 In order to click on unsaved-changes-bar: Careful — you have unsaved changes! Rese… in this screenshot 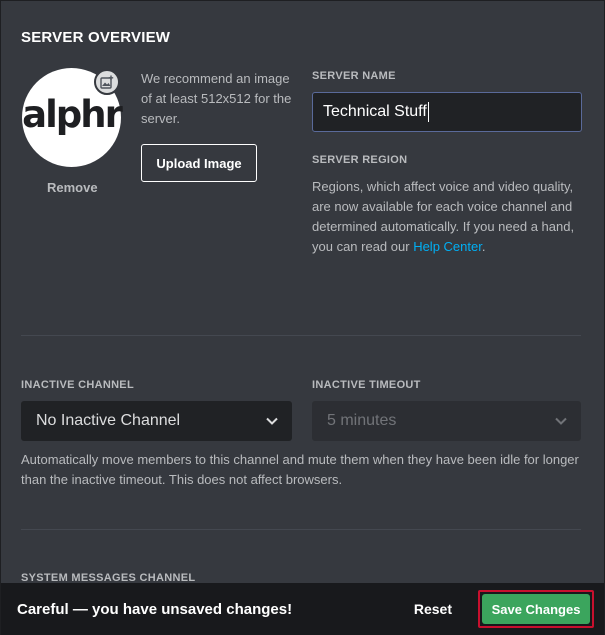, I will do `click(302, 609)`.